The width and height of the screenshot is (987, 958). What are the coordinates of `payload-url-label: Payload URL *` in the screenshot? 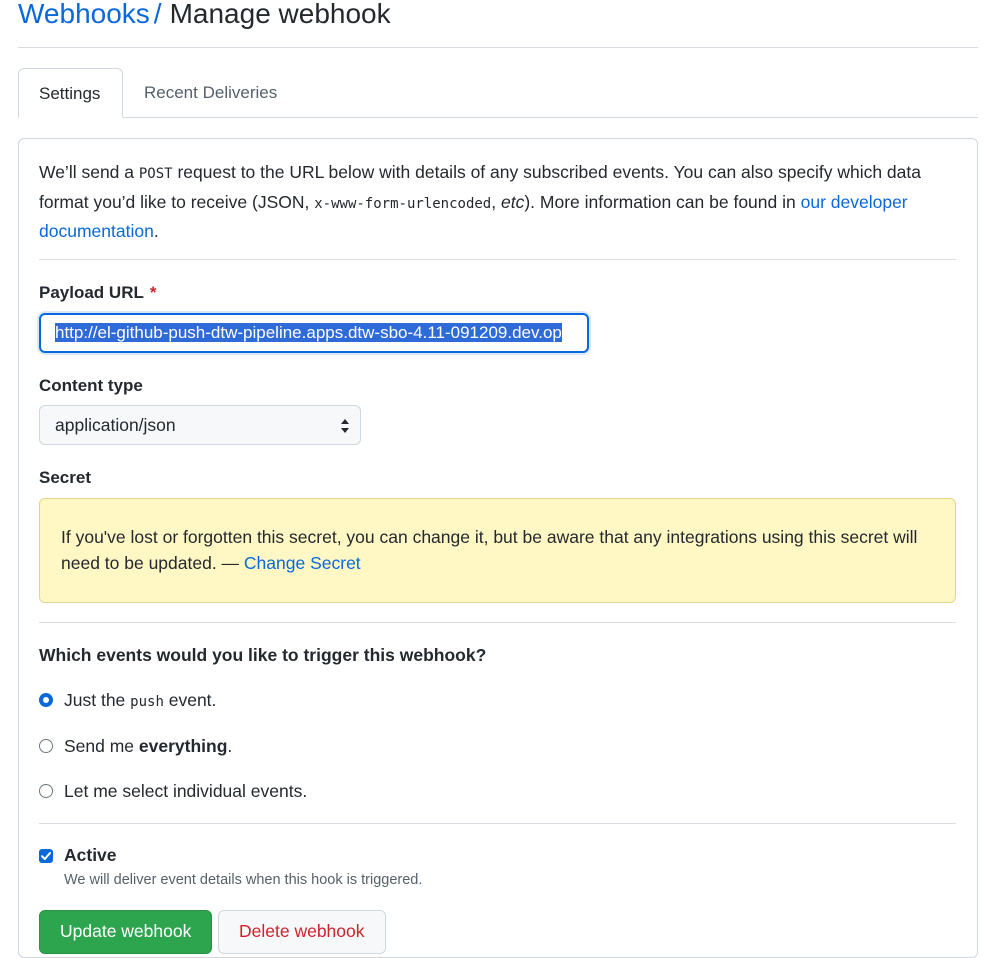 It's located at (97, 293).